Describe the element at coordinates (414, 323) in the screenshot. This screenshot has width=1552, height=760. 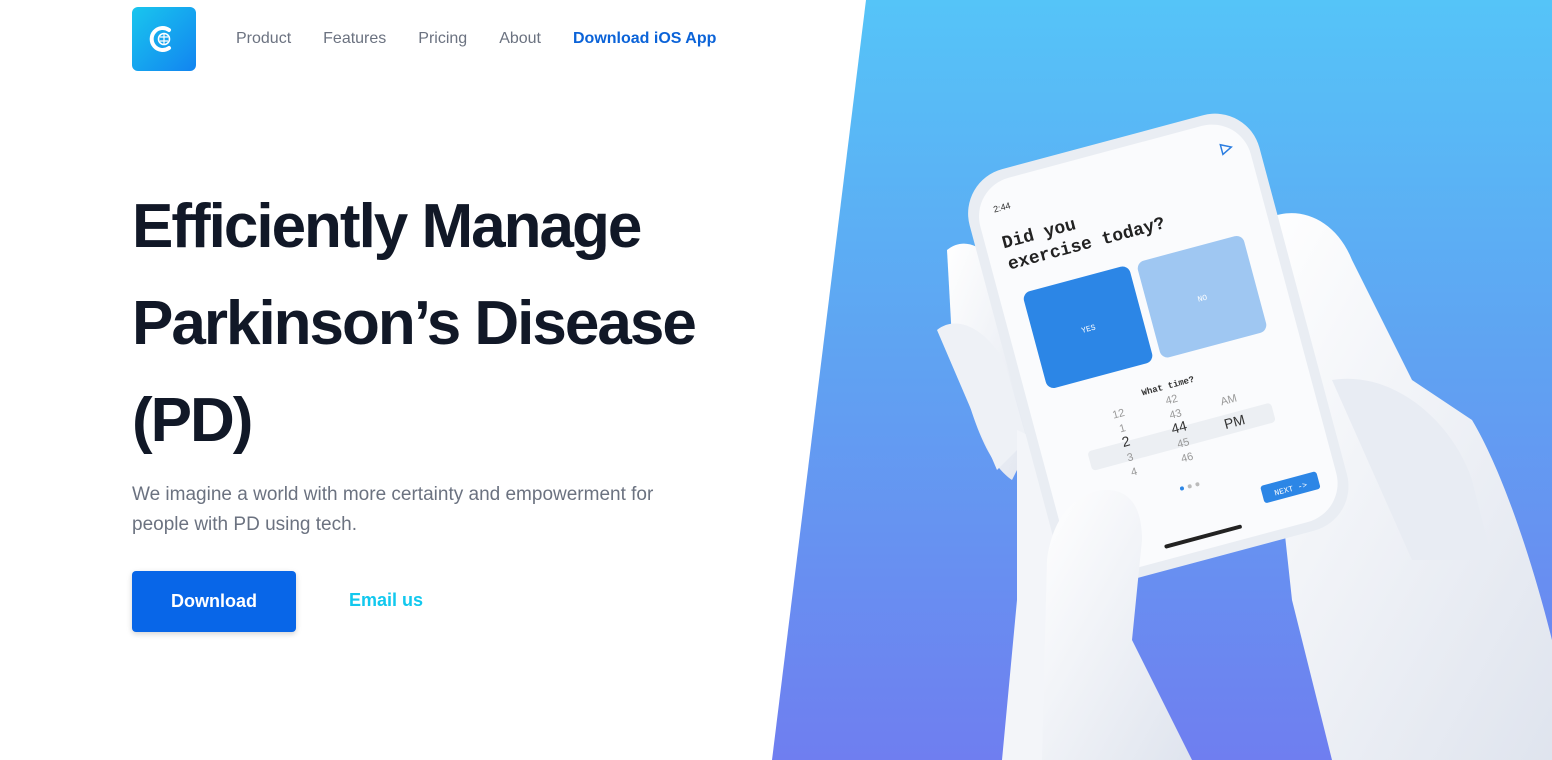
I see `headline-line-2: Parkinson’s Disease` at that location.